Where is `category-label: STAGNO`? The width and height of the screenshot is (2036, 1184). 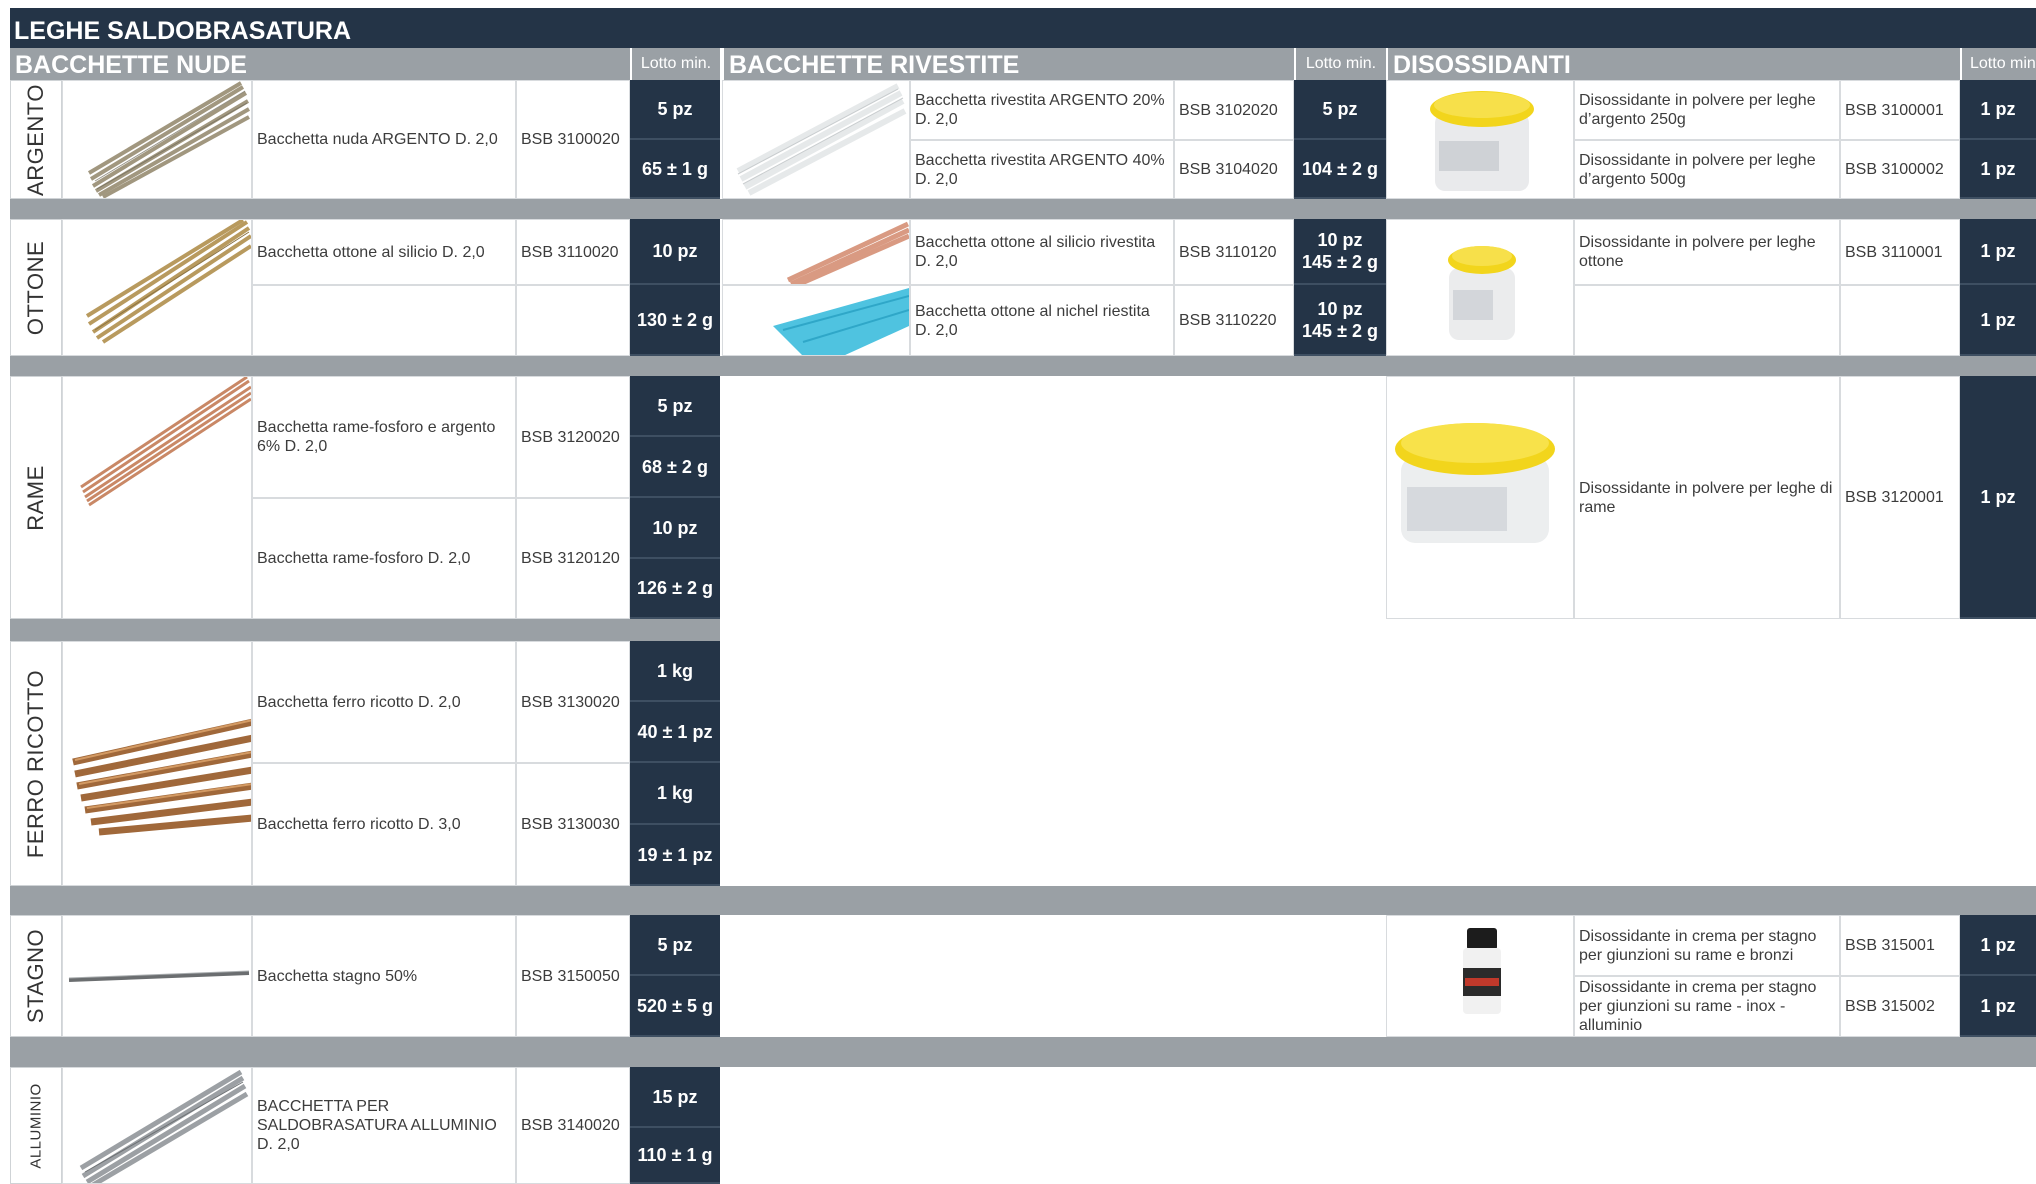 category-label: STAGNO is located at coordinates (35, 976).